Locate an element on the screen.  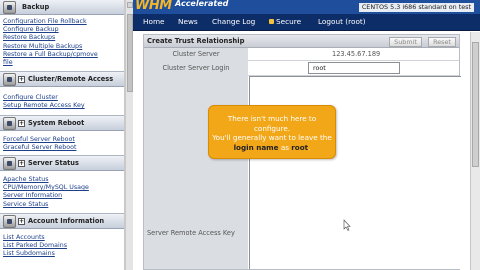
nav-secure: Secure is located at coordinates (285, 21).